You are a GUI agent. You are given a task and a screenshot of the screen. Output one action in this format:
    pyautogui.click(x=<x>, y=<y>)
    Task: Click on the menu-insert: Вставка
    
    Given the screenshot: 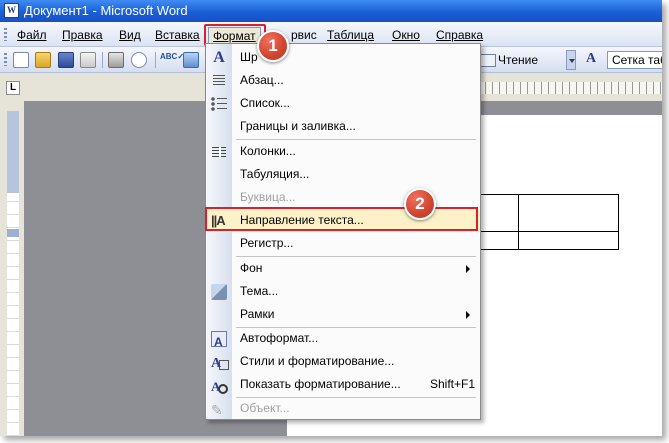 What is the action you would take?
    pyautogui.click(x=177, y=35)
    